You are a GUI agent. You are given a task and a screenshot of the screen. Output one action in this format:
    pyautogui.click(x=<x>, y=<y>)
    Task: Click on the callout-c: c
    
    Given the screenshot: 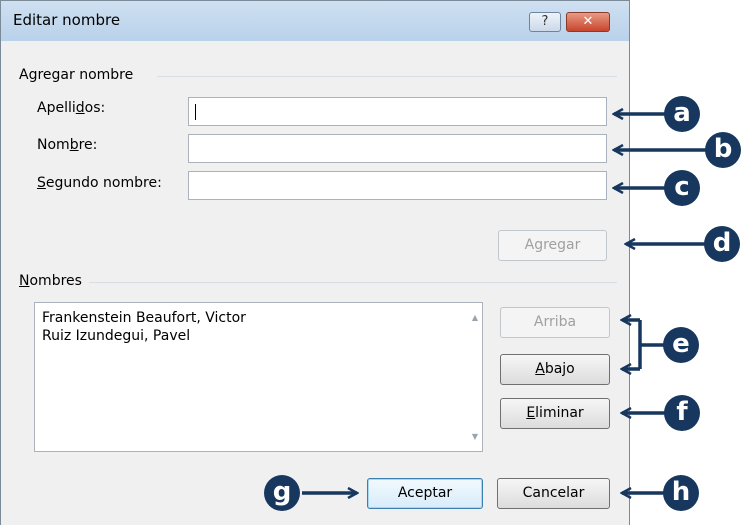 What is the action you would take?
    pyautogui.click(x=682, y=188)
    